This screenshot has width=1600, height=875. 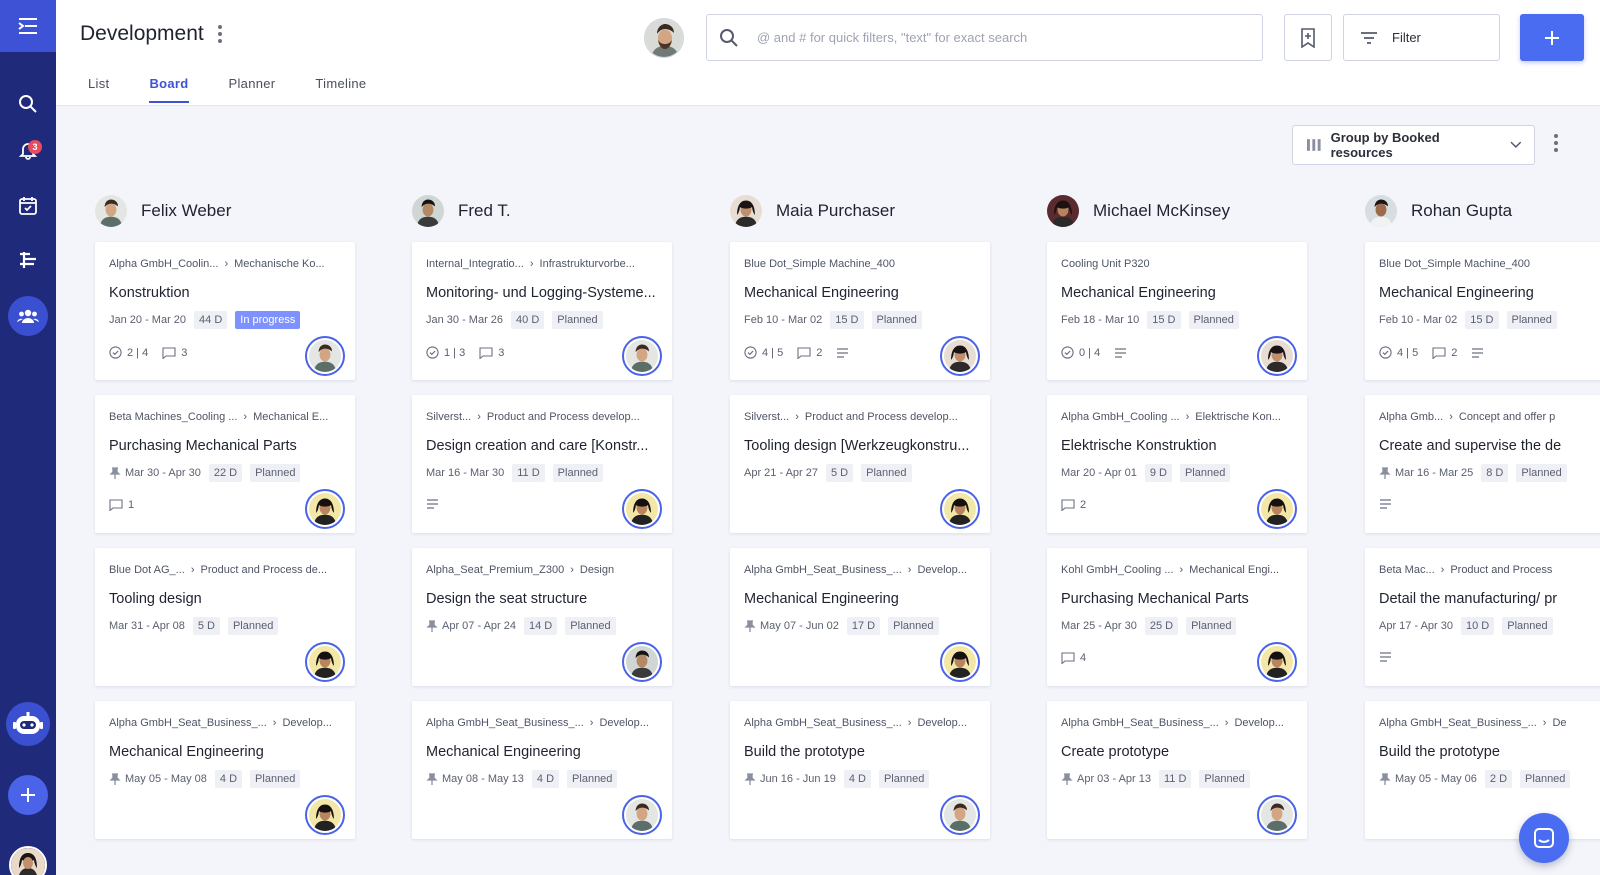 What do you see at coordinates (28, 26) in the screenshot?
I see `collapse-menu-button` at bounding box center [28, 26].